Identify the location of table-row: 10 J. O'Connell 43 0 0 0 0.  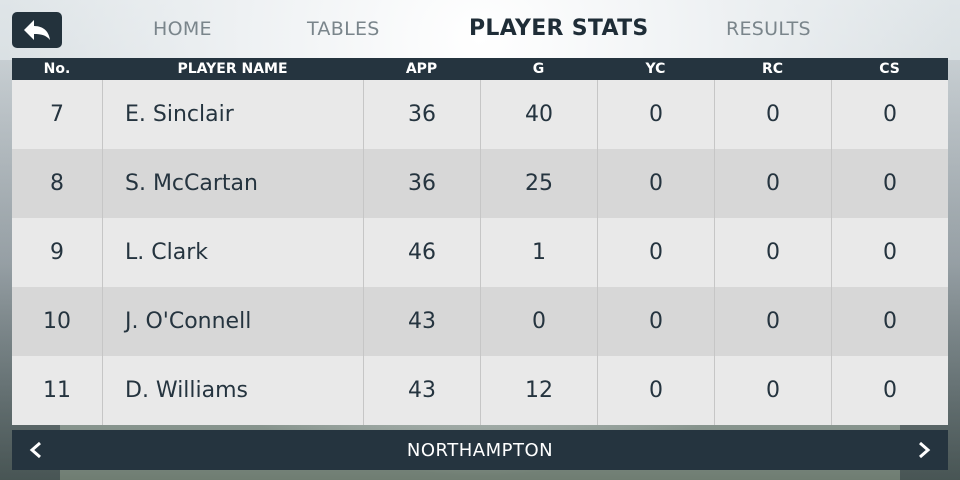
(480, 321).